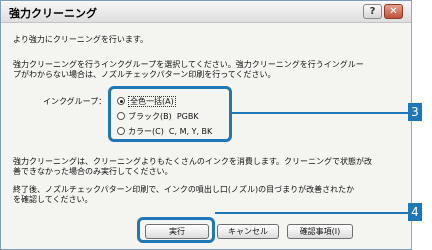  I want to click on warning-line-2: 善できなかった場合のみ実行してください。, so click(93, 171).